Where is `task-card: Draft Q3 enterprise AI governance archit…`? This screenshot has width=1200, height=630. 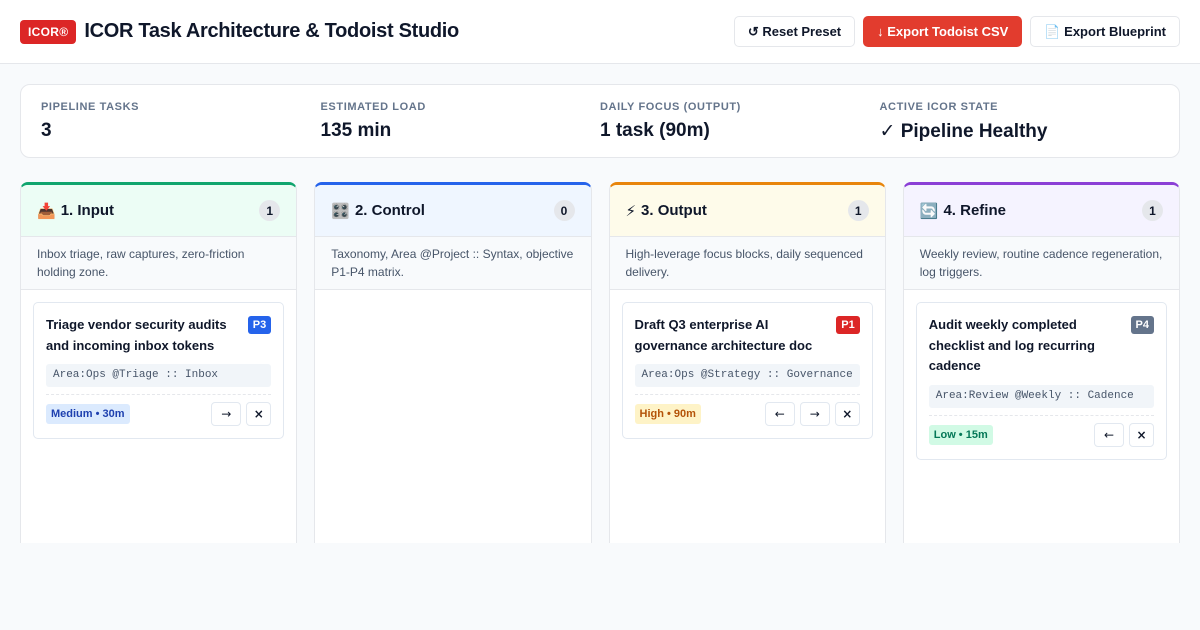 task-card: Draft Q3 enterprise AI governance archit… is located at coordinates (747, 370).